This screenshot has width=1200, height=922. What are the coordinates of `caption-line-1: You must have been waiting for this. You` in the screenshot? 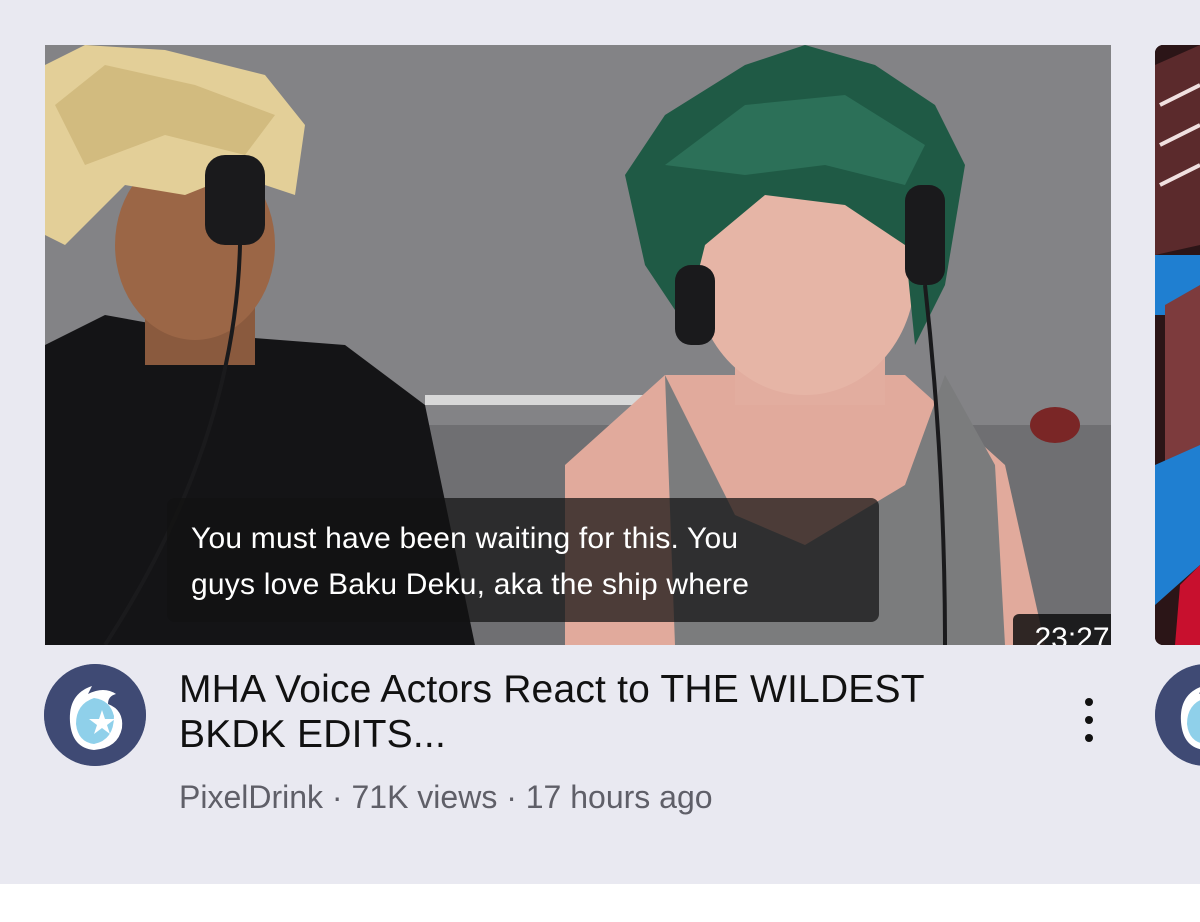 It's located at (465, 538).